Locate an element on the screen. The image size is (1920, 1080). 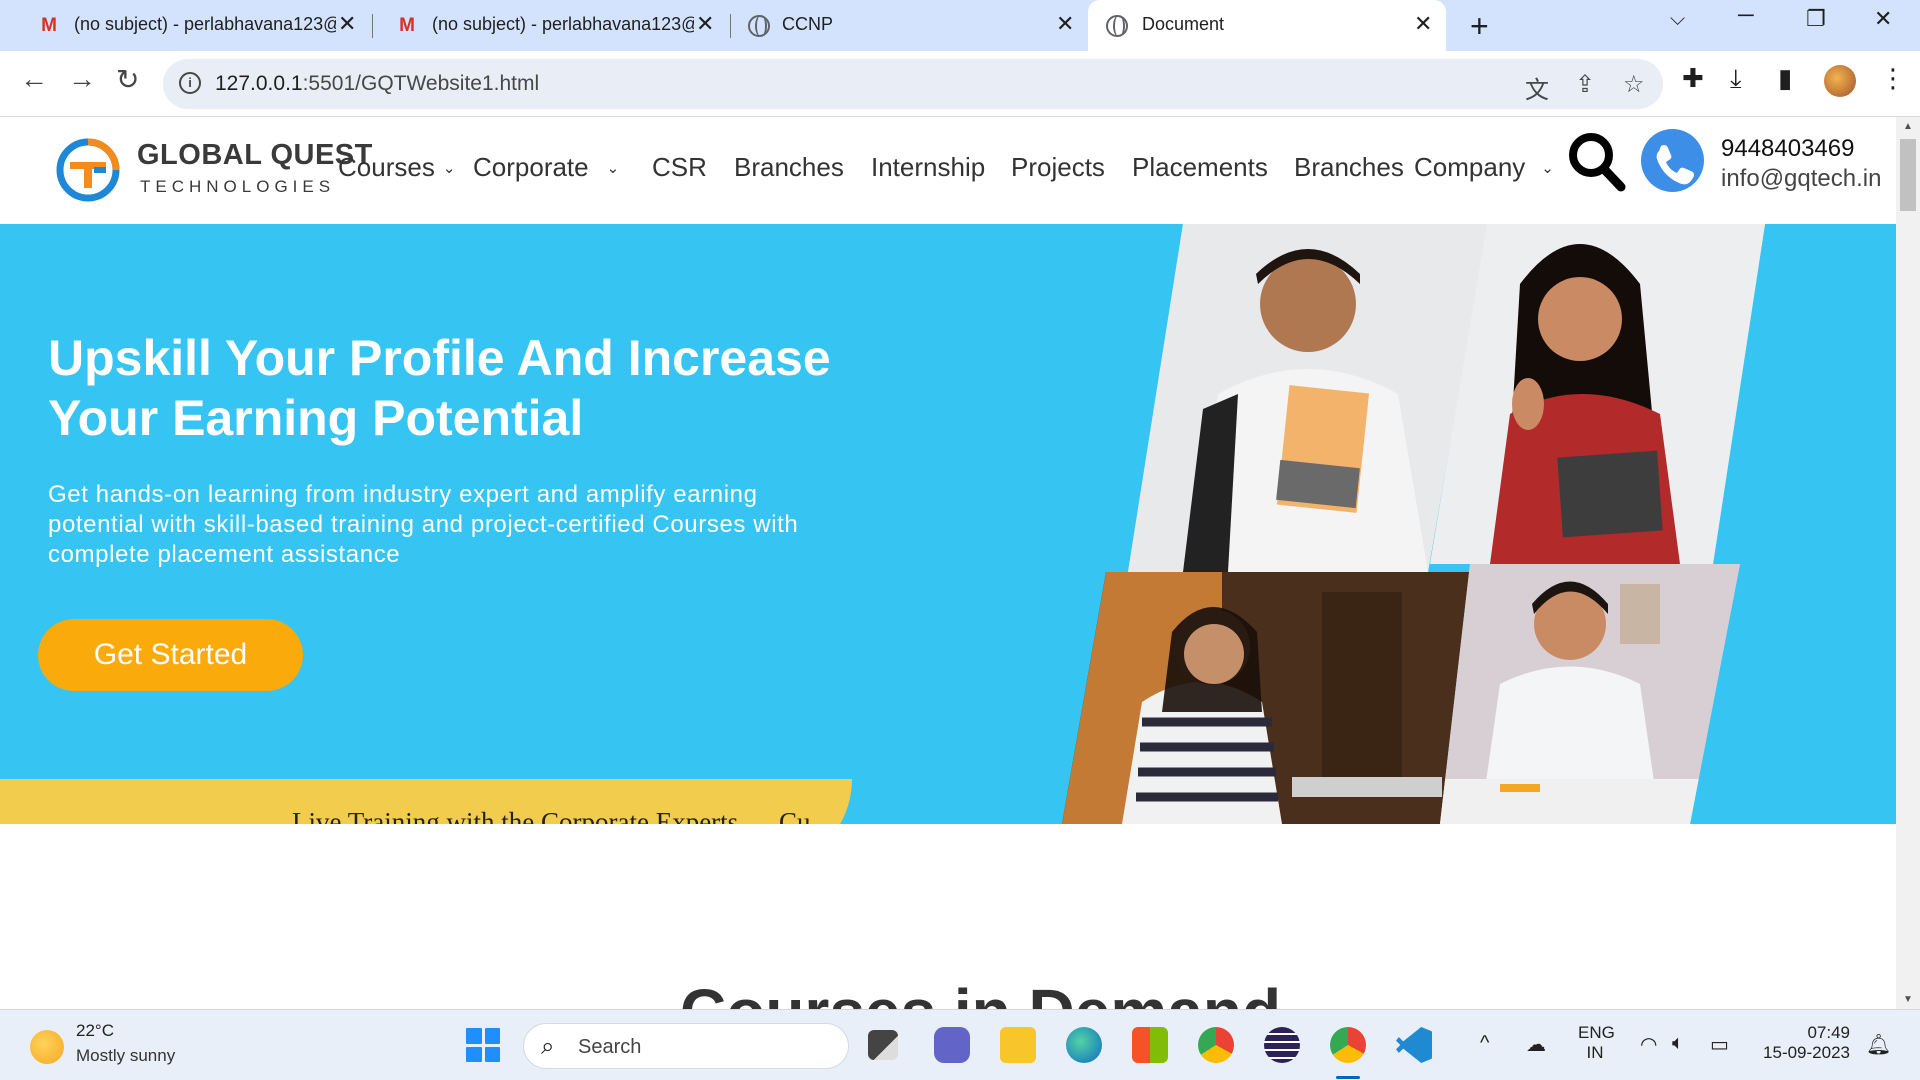
phone-icon is located at coordinates (1672, 160).